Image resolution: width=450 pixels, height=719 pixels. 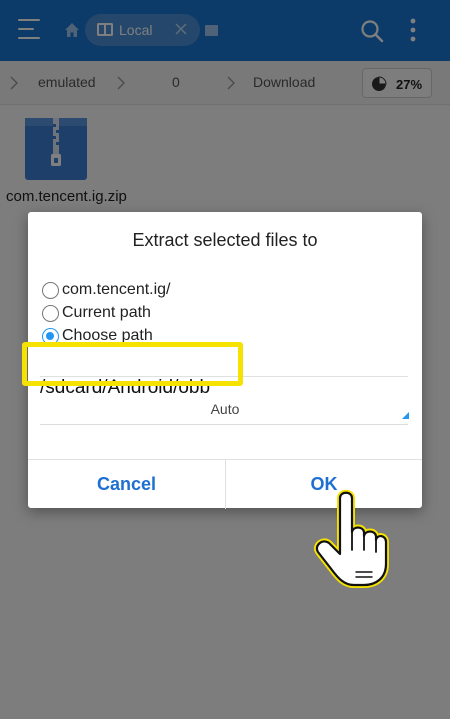 I want to click on encoding-select: Auto, so click(x=225, y=409).